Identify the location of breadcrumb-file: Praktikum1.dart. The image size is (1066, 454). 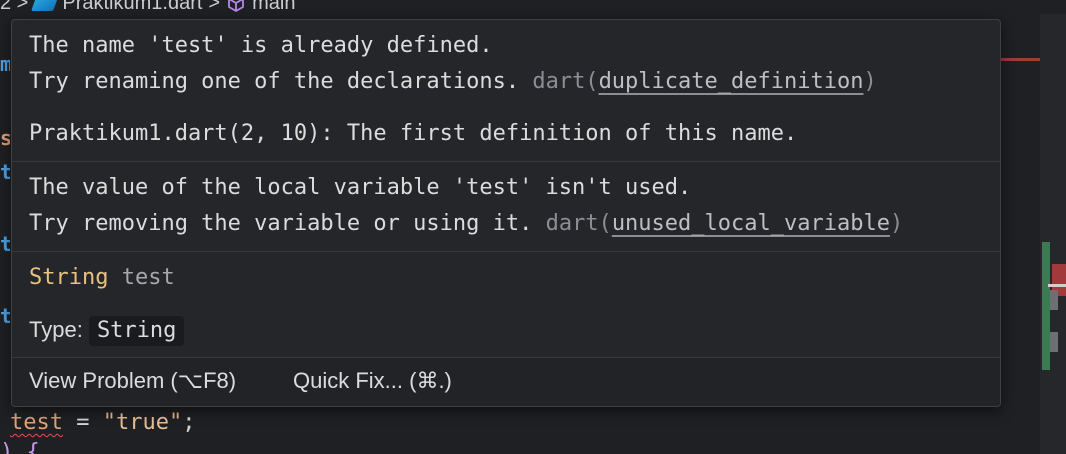
(132, 7).